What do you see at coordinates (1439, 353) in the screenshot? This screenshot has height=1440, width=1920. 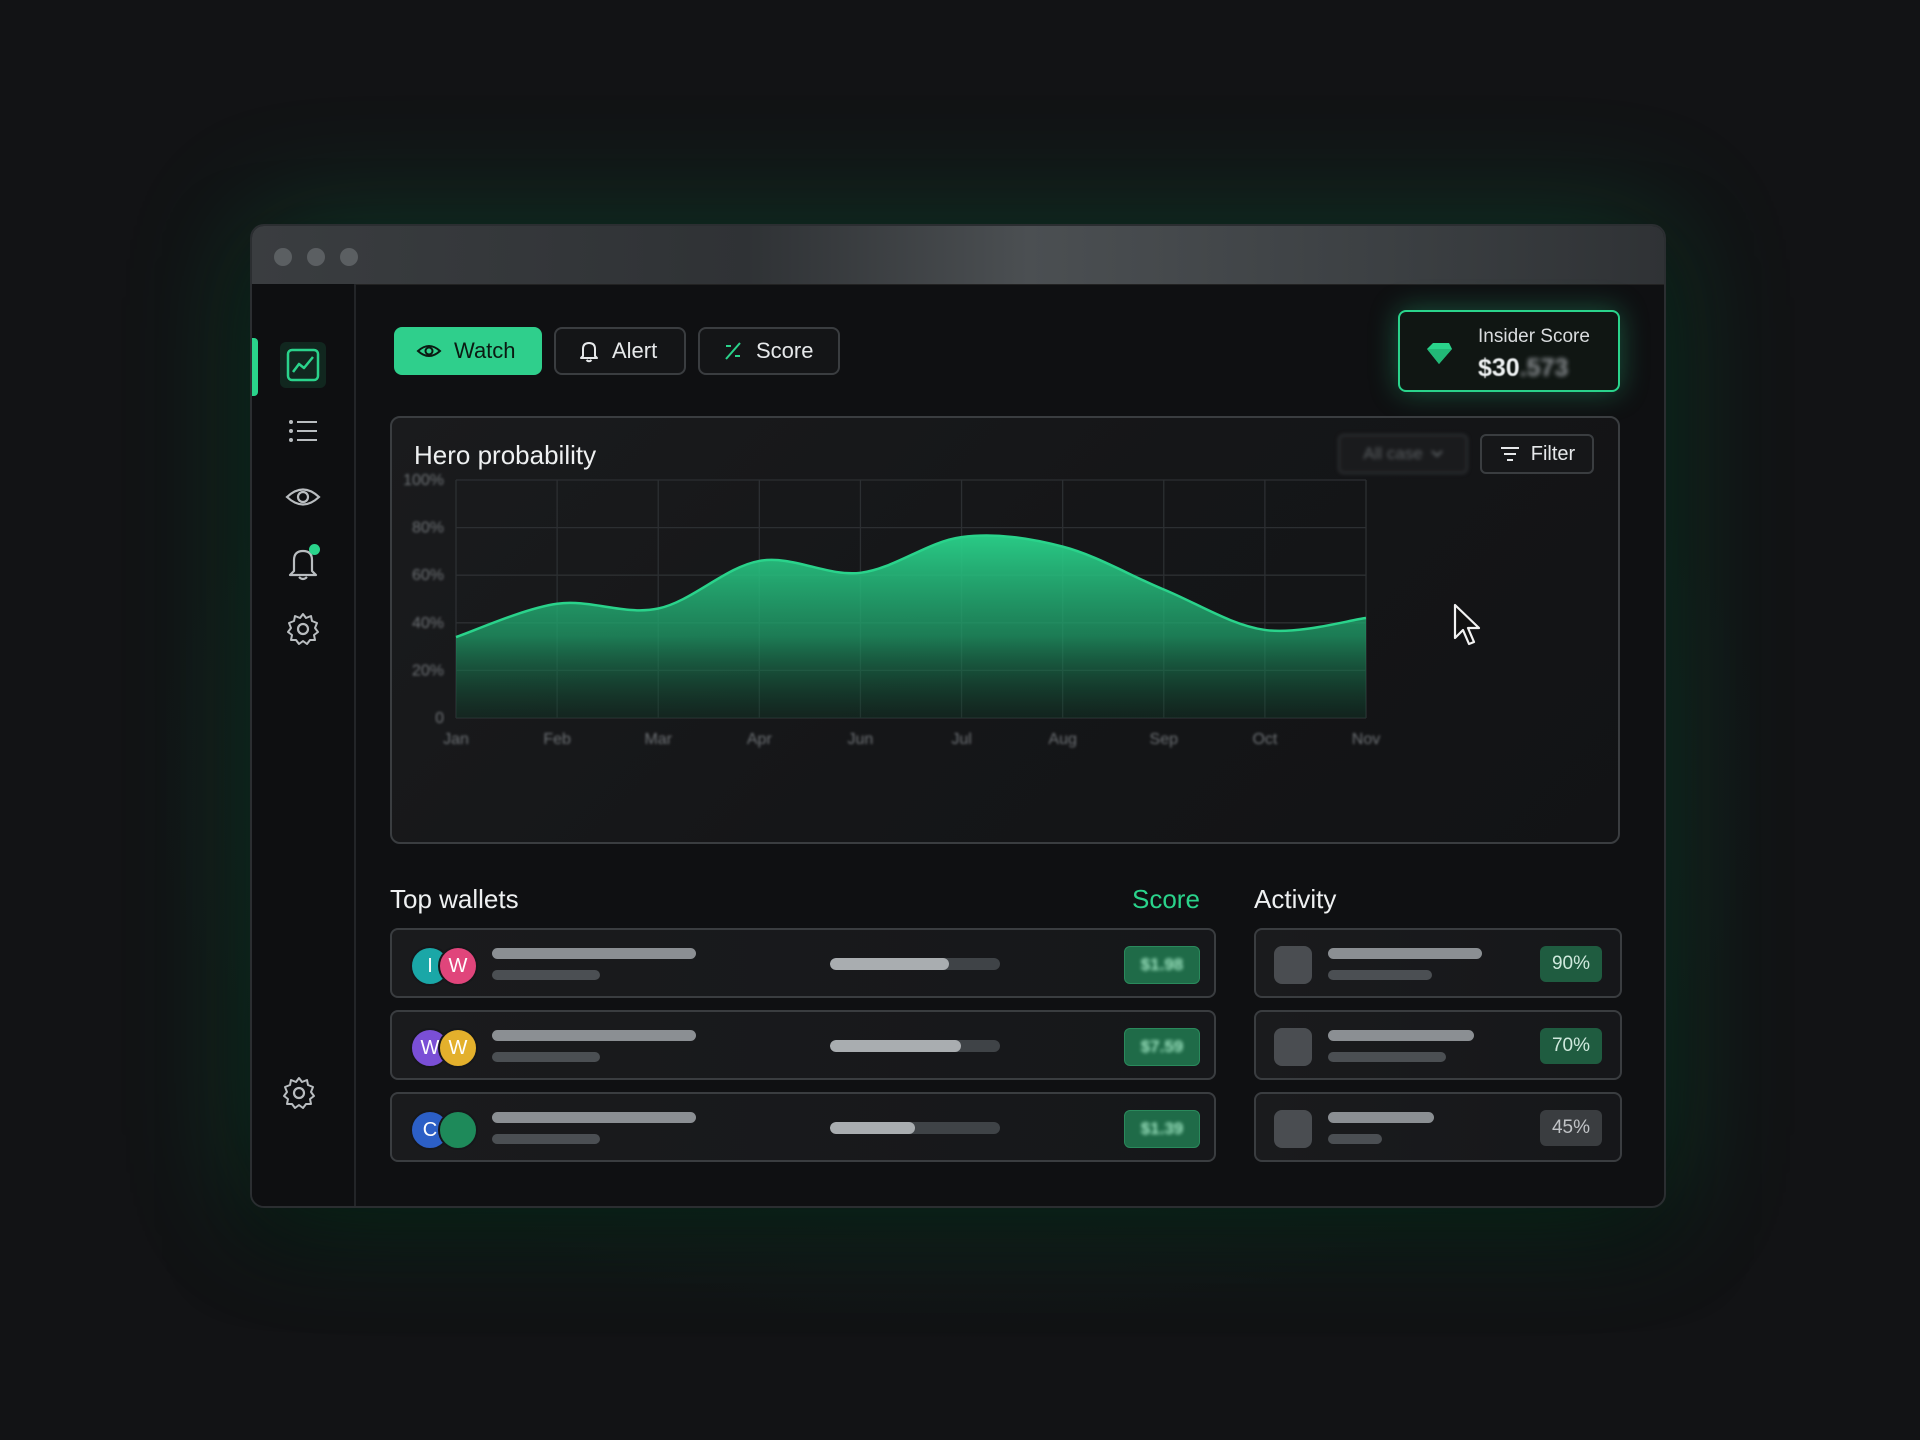 I see `gem-icon` at bounding box center [1439, 353].